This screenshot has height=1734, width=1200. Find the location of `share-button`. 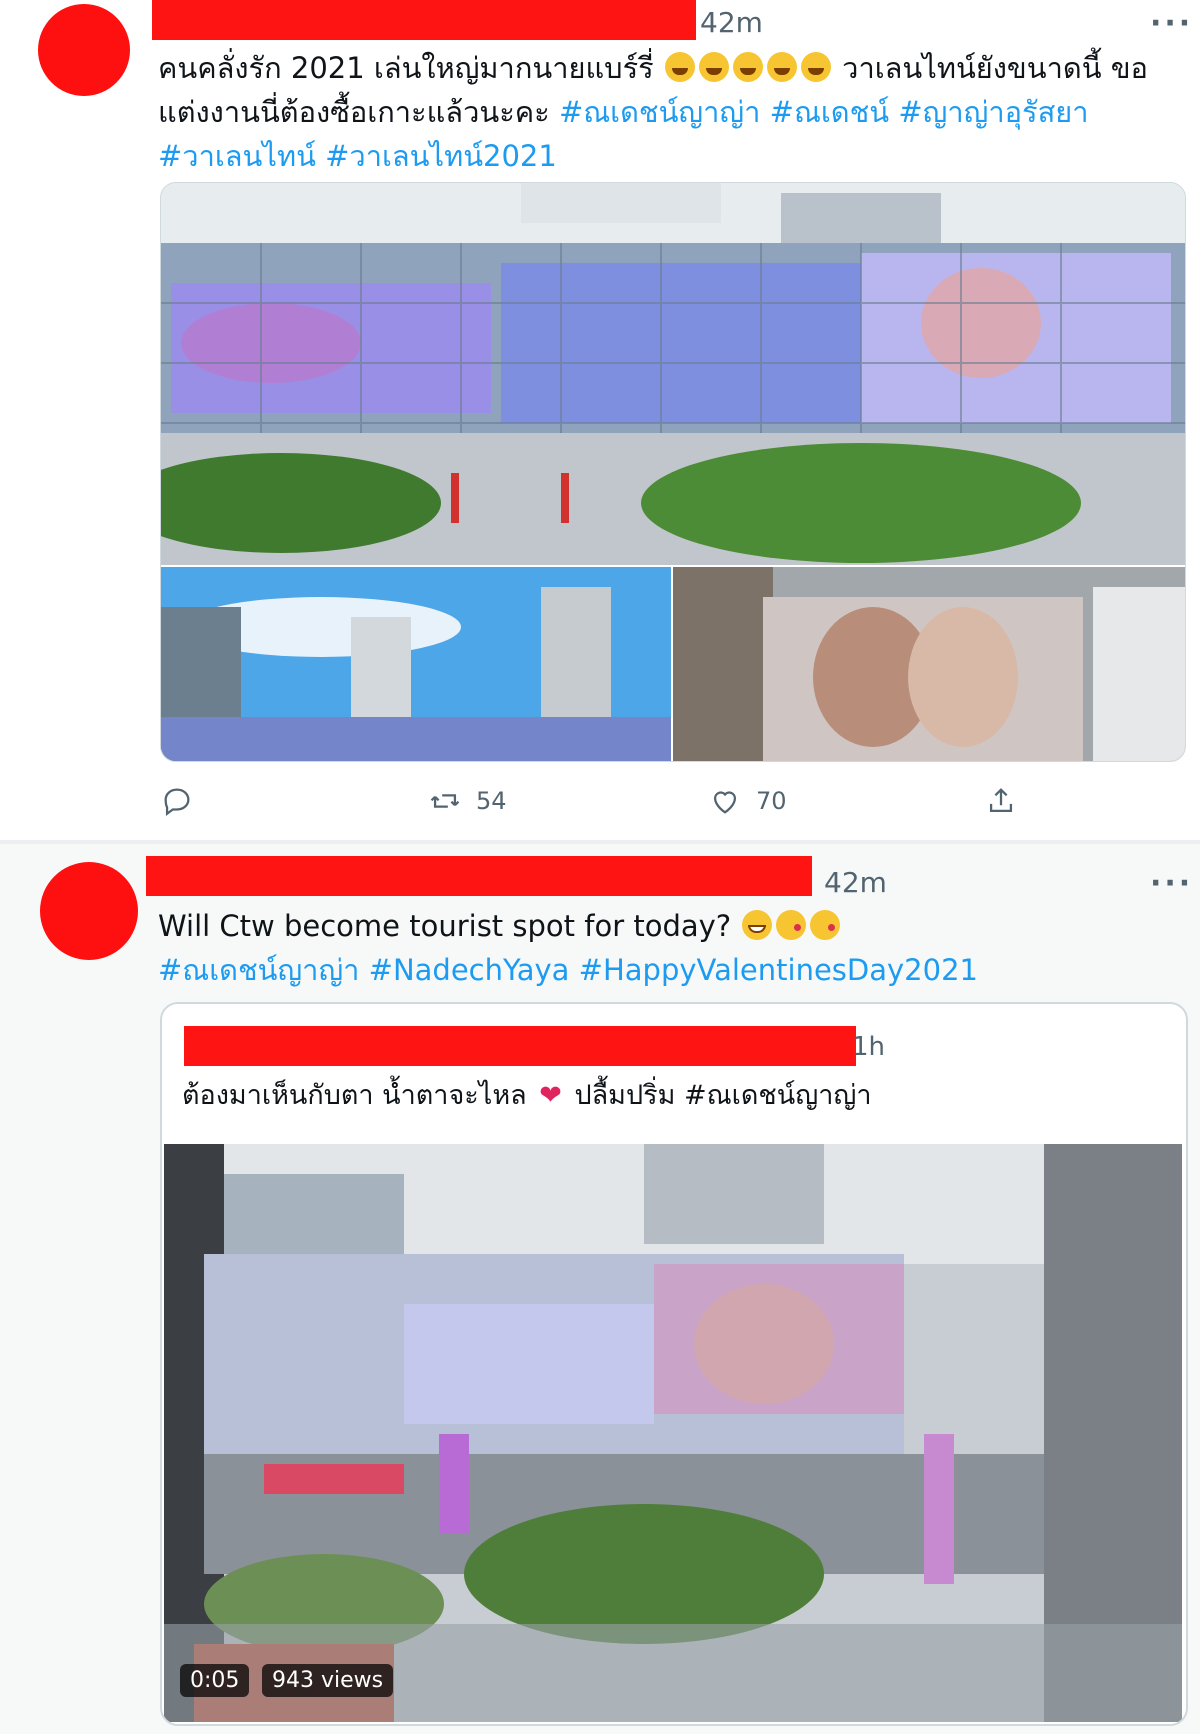

share-button is located at coordinates (1001, 801).